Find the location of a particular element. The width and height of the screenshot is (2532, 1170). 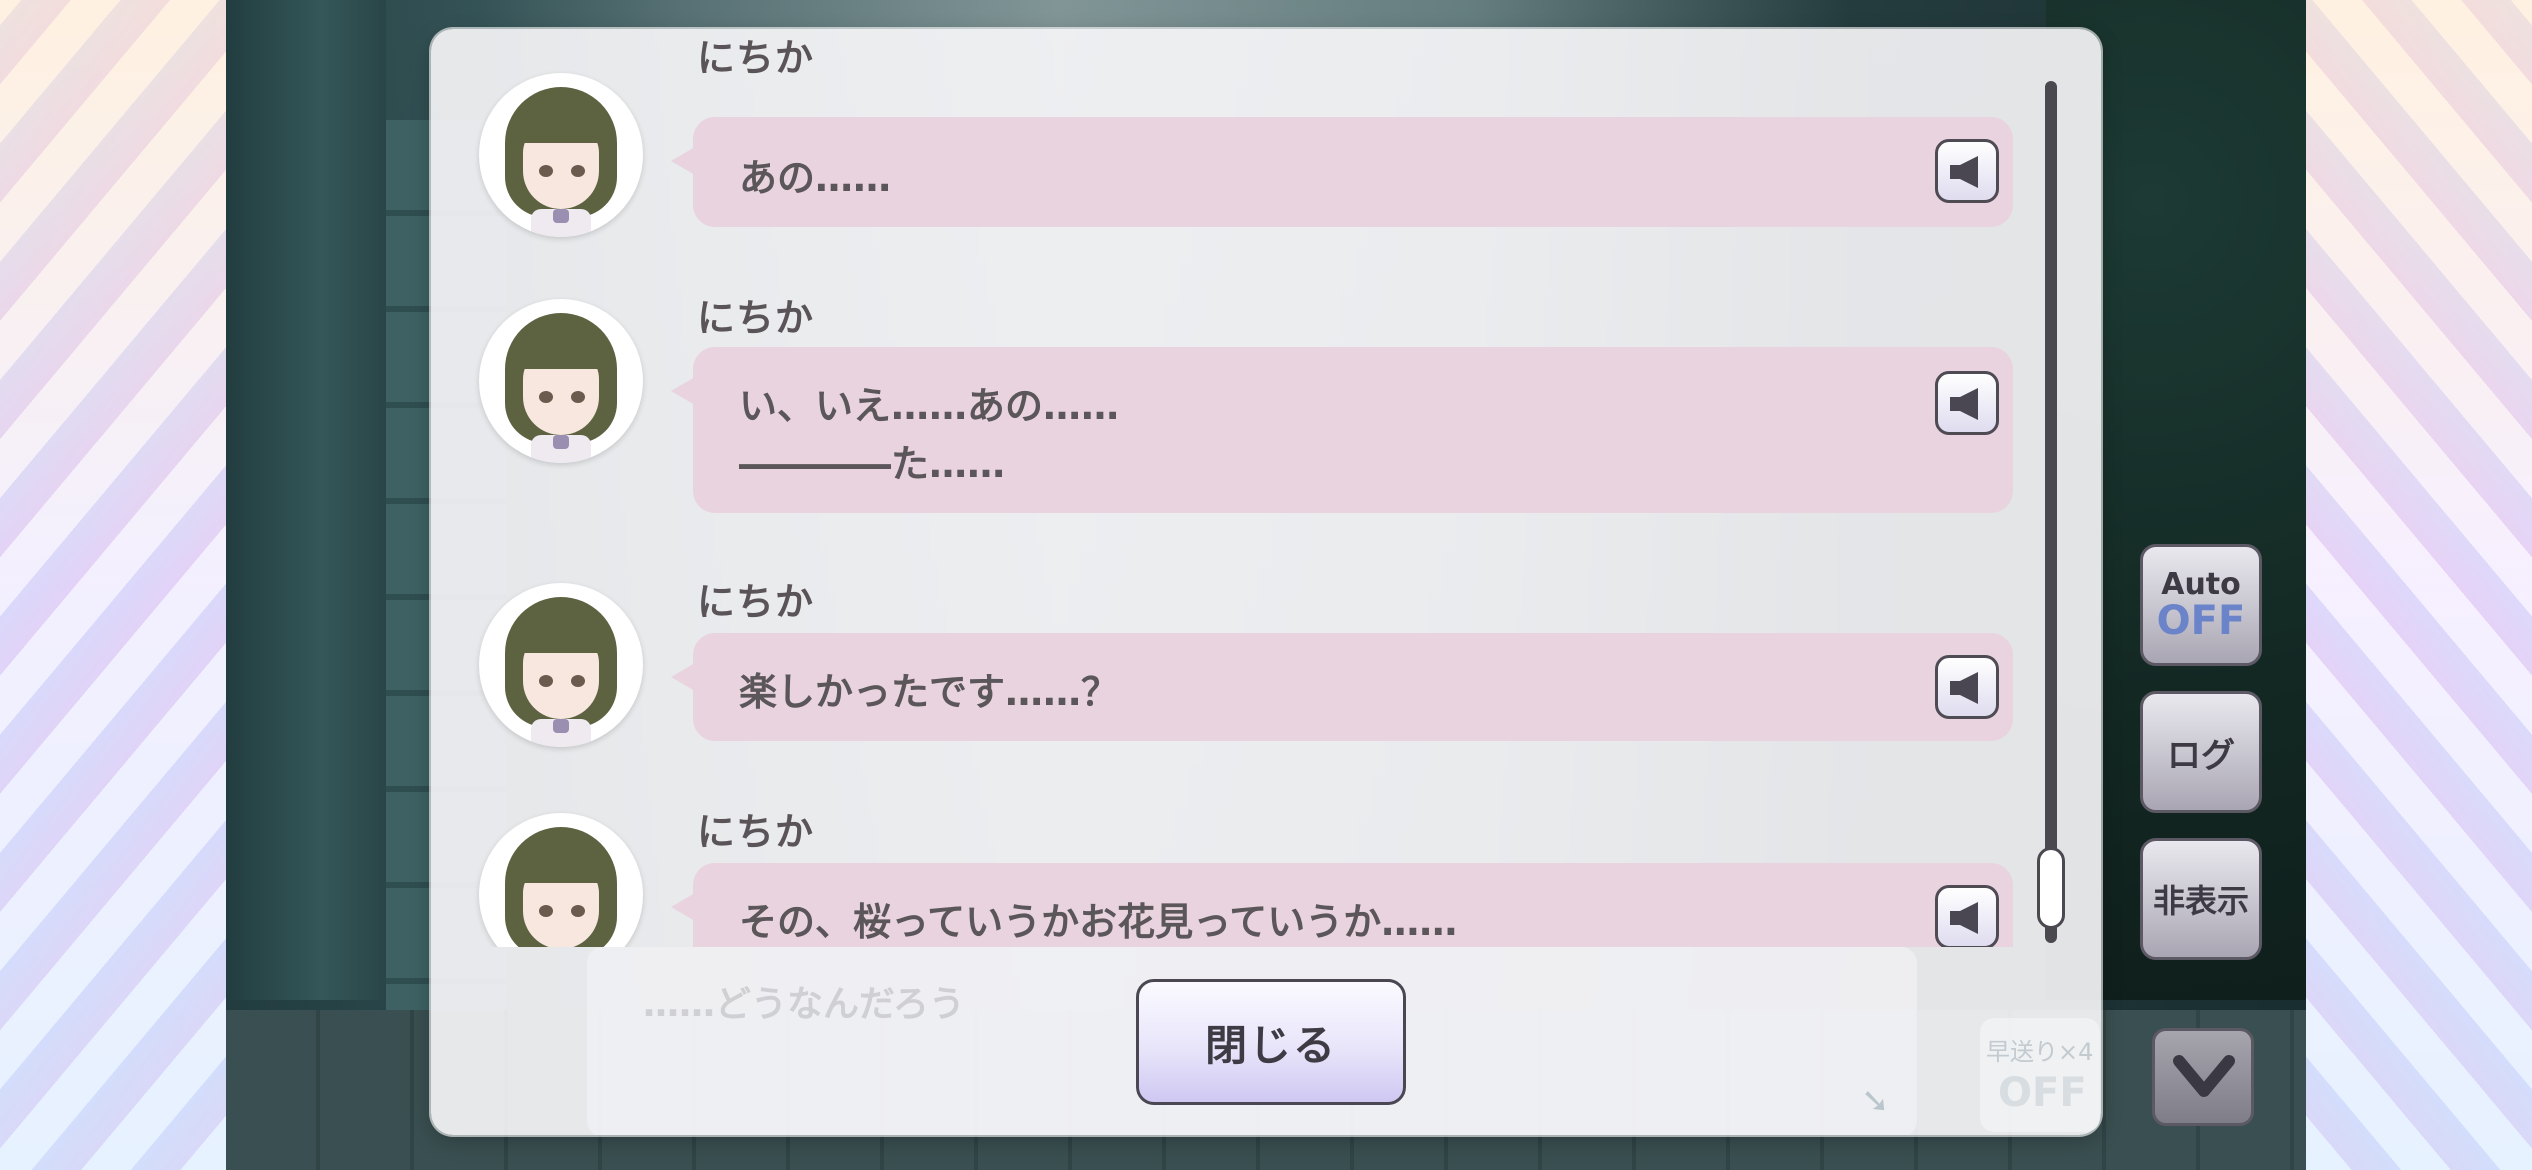

hide-button: 非表示 is located at coordinates (2201, 899).